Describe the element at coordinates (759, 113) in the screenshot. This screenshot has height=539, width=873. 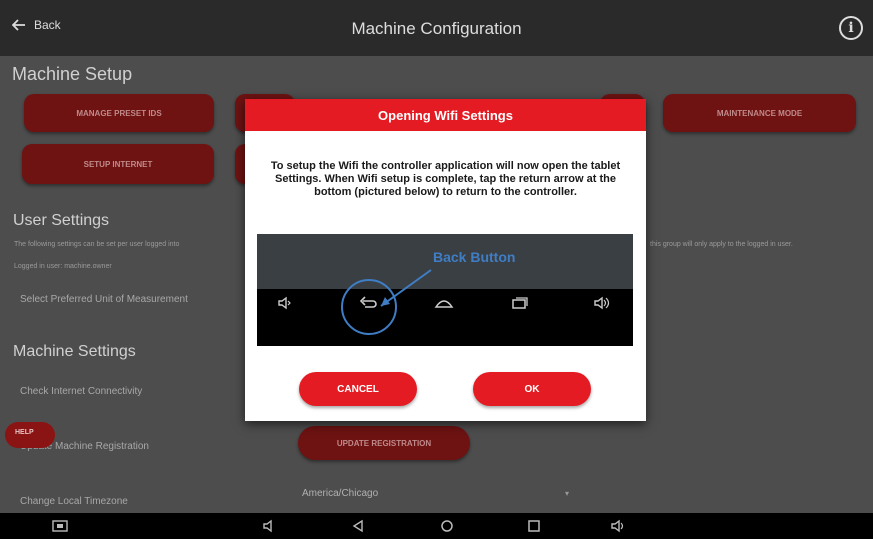
I see `maintenance-mode-button: MAINTENANCE MODE` at that location.